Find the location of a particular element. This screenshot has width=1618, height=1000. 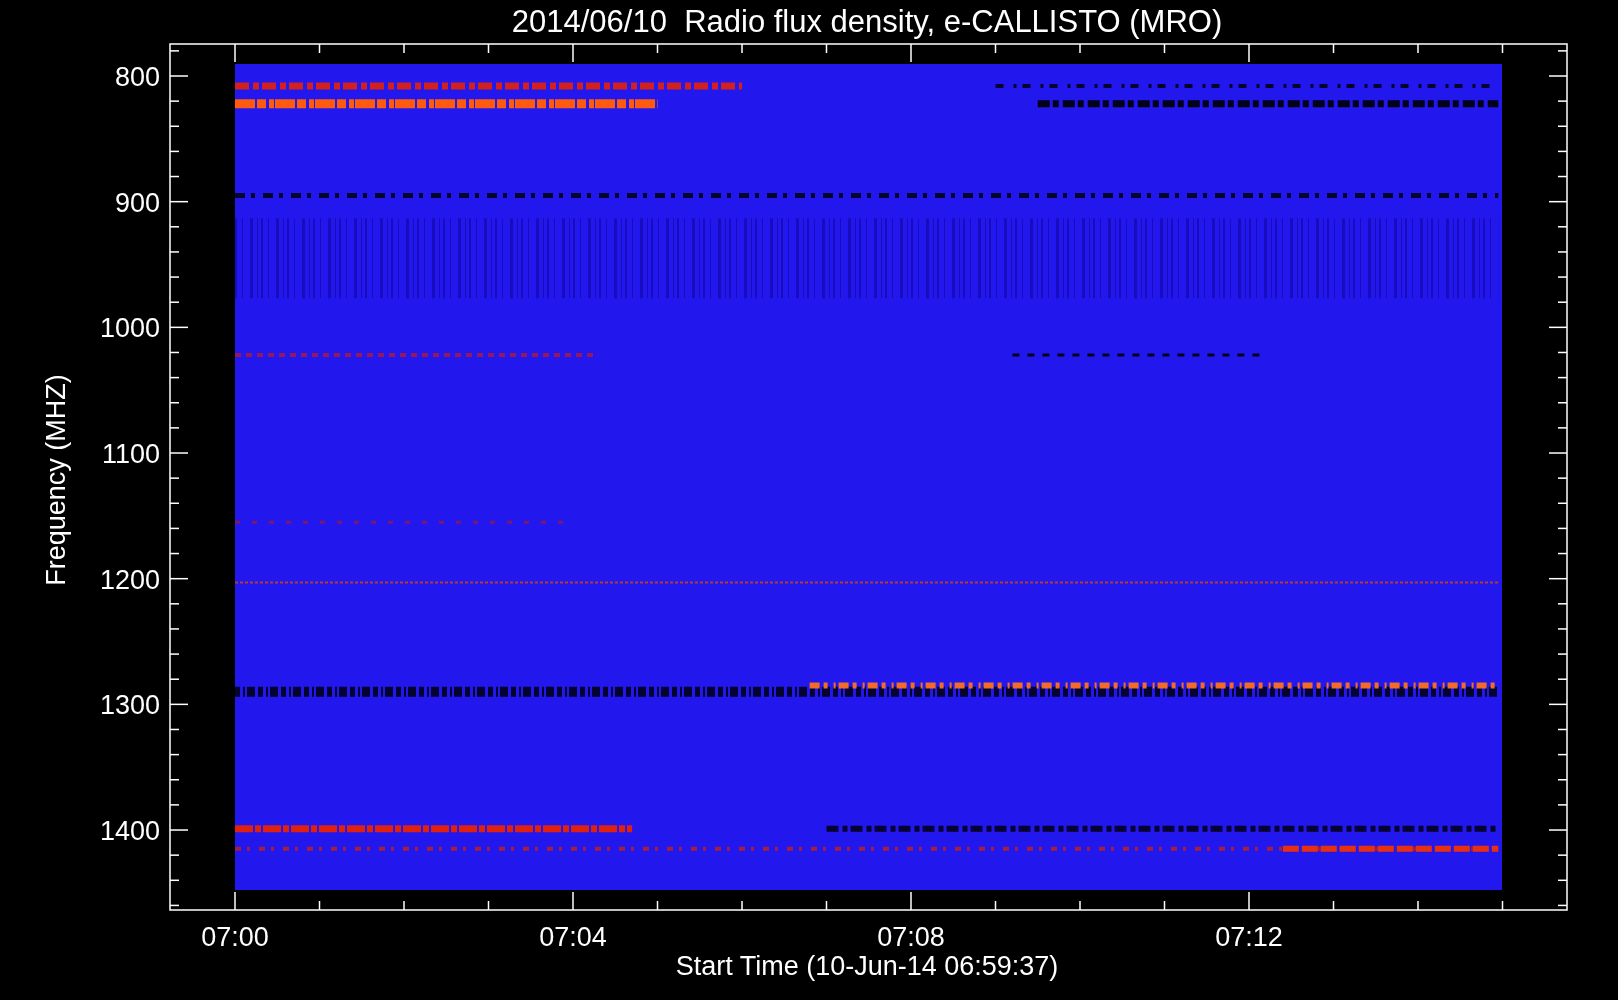

x-tick-label: 07:04 is located at coordinates (573, 937).